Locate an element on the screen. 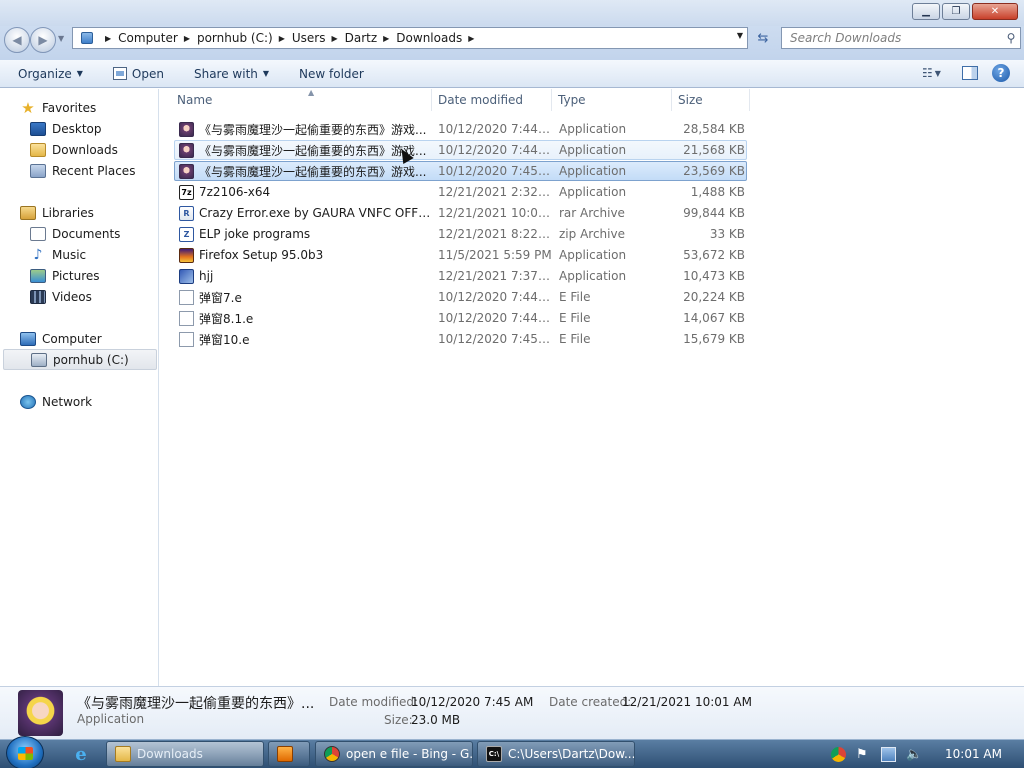  taskbar-item-media-player is located at coordinates (289, 754).